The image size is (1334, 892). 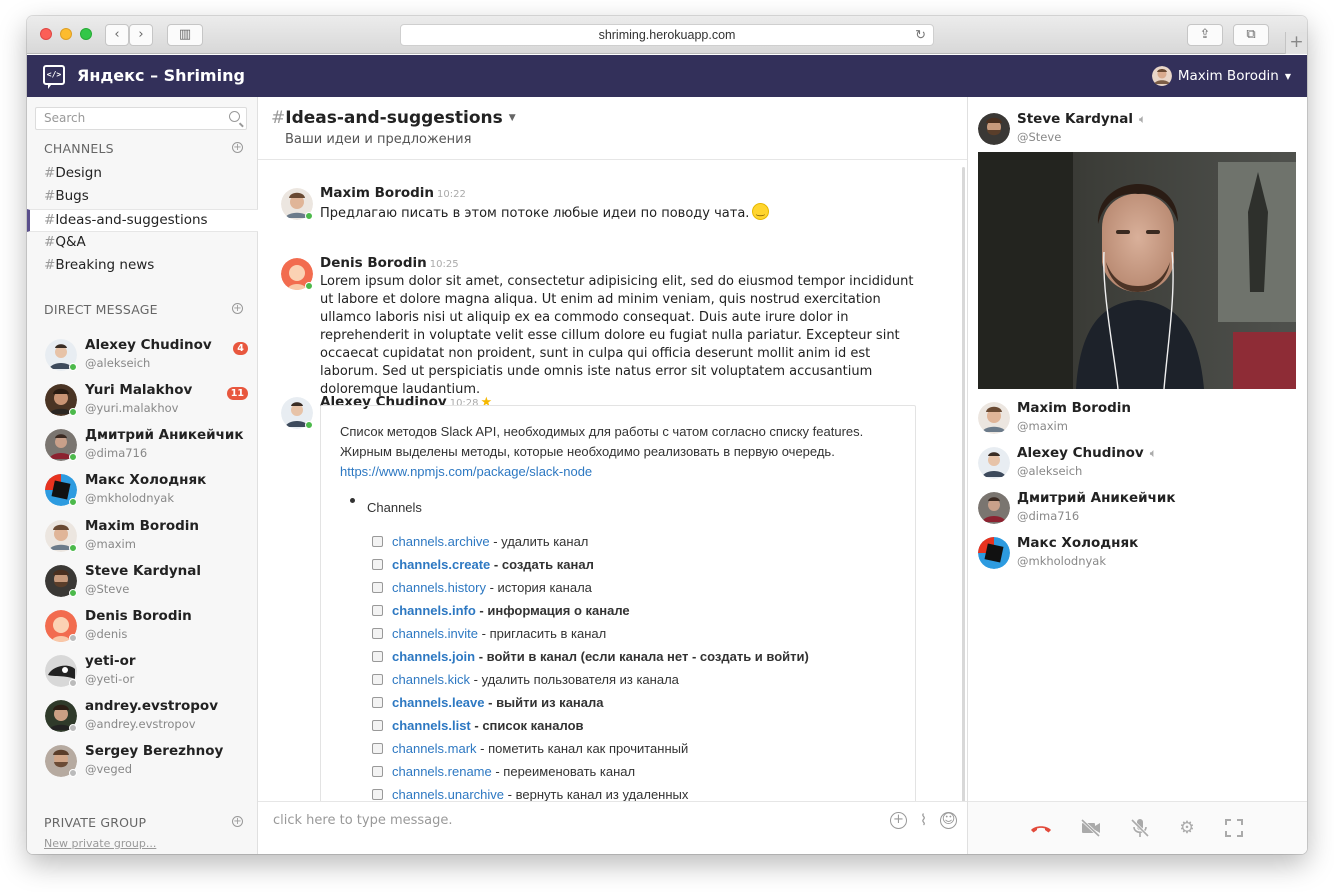 I want to click on user-menu-button: Maxim Borodin ▼, so click(x=1221, y=76).